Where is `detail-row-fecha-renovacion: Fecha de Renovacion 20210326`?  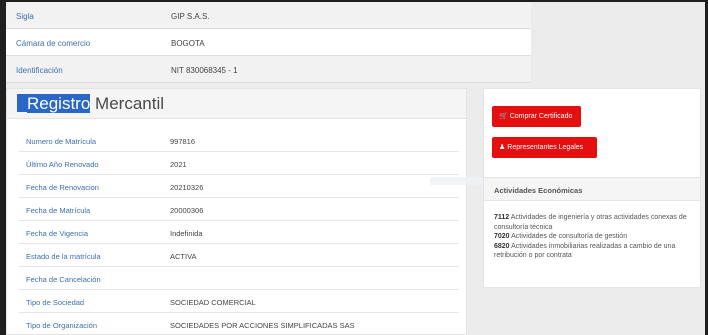 detail-row-fecha-renovacion: Fecha de Renovacion 20210326 is located at coordinates (239, 186).